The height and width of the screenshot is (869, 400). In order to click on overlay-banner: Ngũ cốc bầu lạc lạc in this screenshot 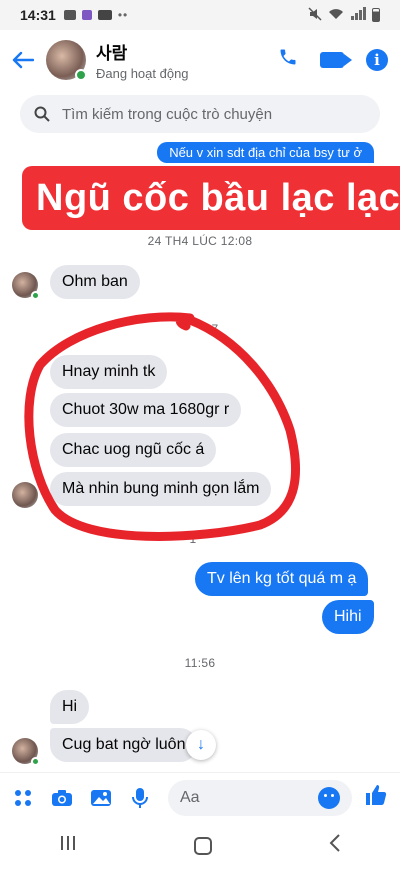, I will do `click(211, 198)`.